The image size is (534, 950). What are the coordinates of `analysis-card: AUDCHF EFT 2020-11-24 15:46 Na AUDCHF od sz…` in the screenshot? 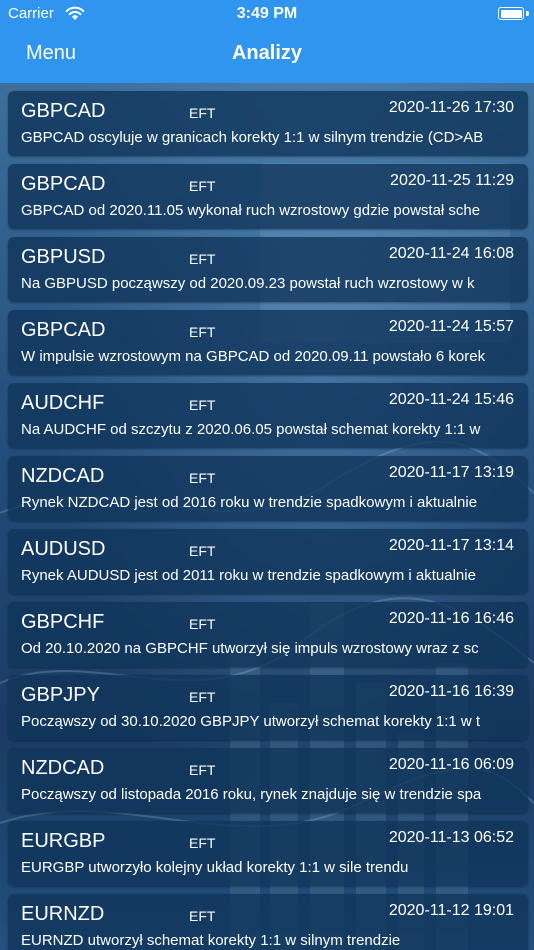 It's located at (268, 415).